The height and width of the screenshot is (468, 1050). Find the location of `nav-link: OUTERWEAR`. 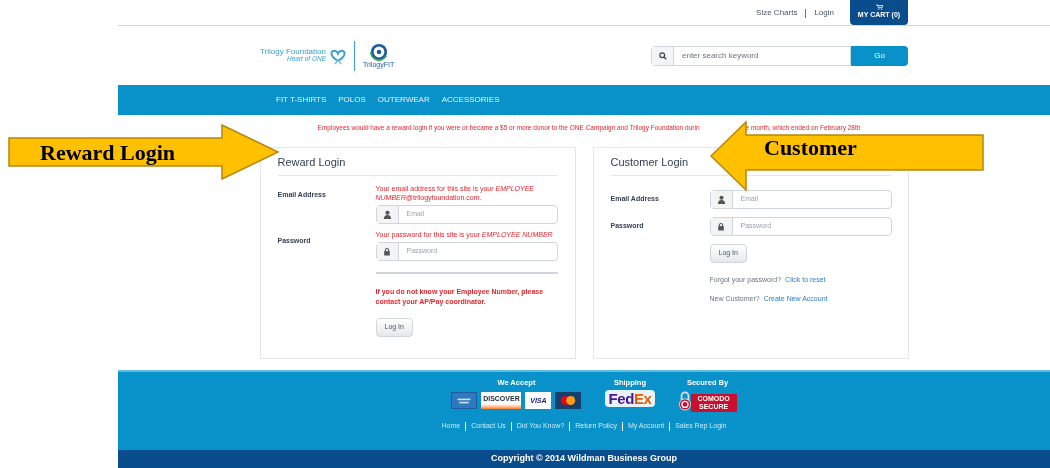

nav-link: OUTERWEAR is located at coordinates (403, 100).